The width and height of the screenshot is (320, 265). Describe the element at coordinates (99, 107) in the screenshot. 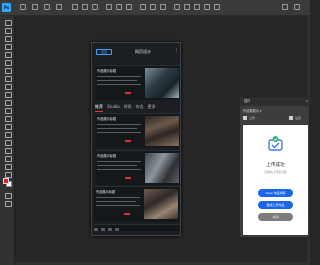

I see `doc-tab: 推荐` at that location.